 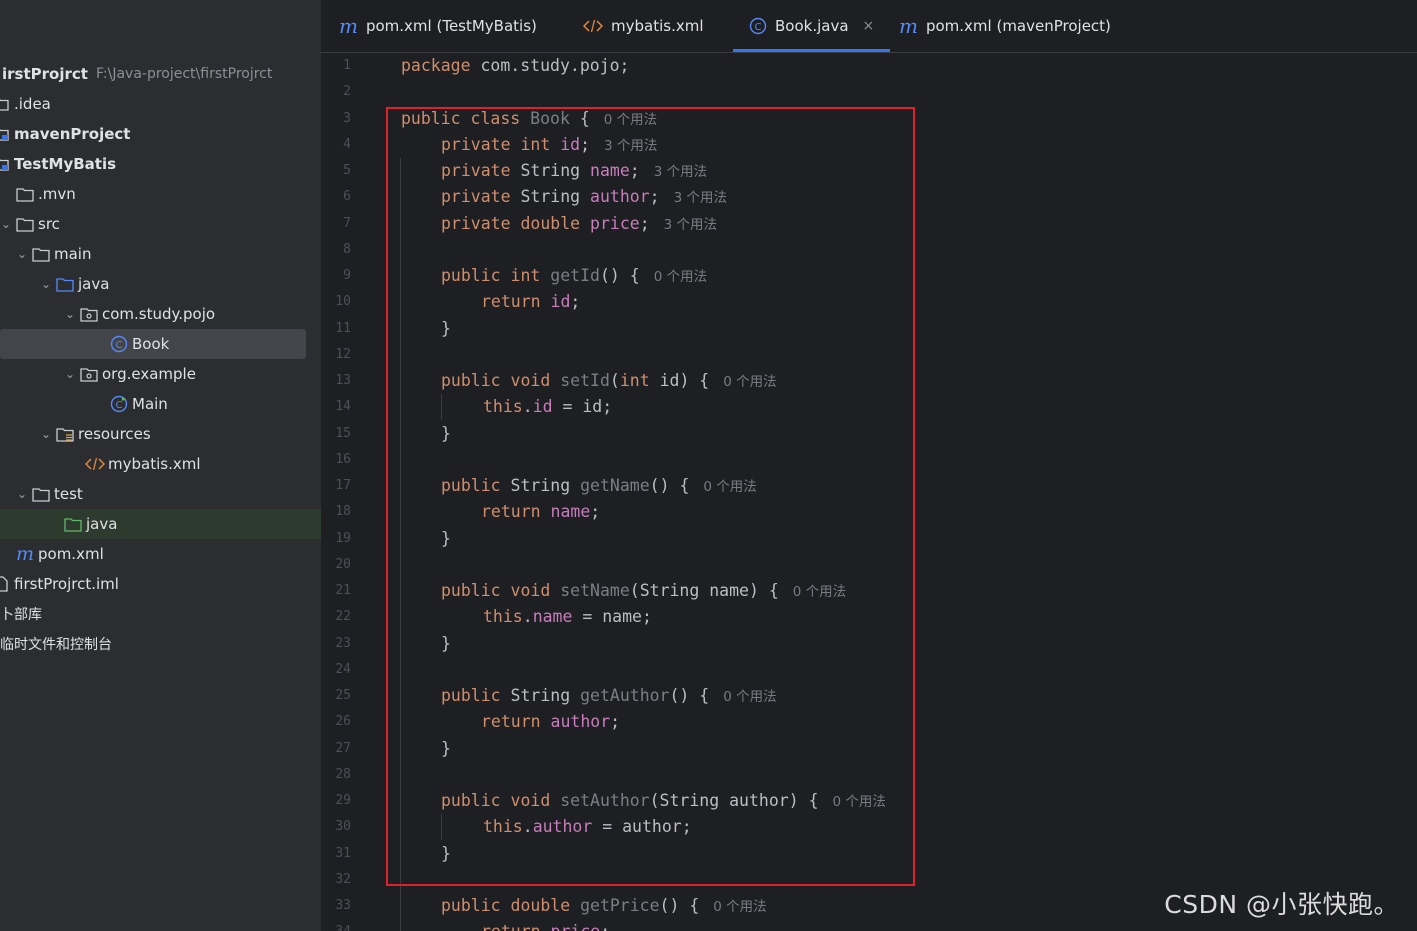 What do you see at coordinates (159, 644) in the screenshot?
I see `tree-item-scratches: 临时文件和控制台` at bounding box center [159, 644].